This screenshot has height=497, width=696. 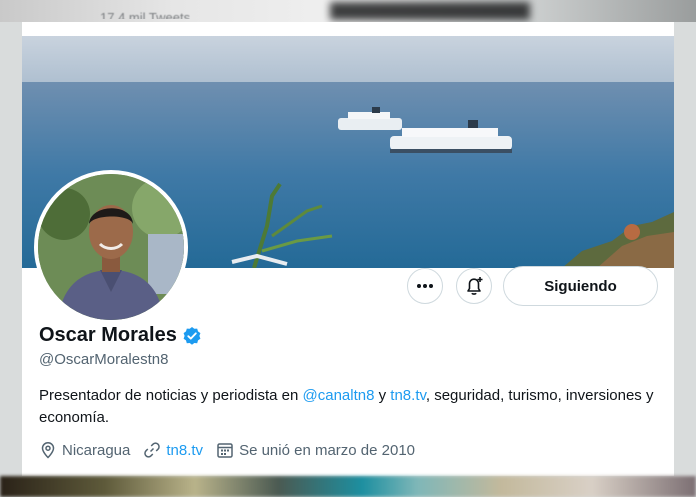 I want to click on bell-plus-icon, so click(x=475, y=286).